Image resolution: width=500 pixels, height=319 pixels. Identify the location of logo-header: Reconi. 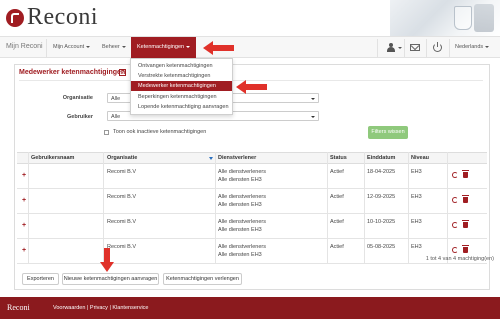
(250, 18).